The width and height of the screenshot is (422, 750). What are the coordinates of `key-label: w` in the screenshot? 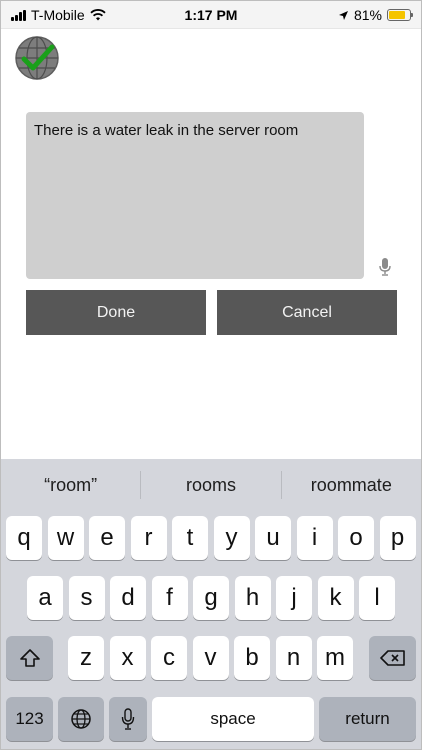 It's located at (65, 537).